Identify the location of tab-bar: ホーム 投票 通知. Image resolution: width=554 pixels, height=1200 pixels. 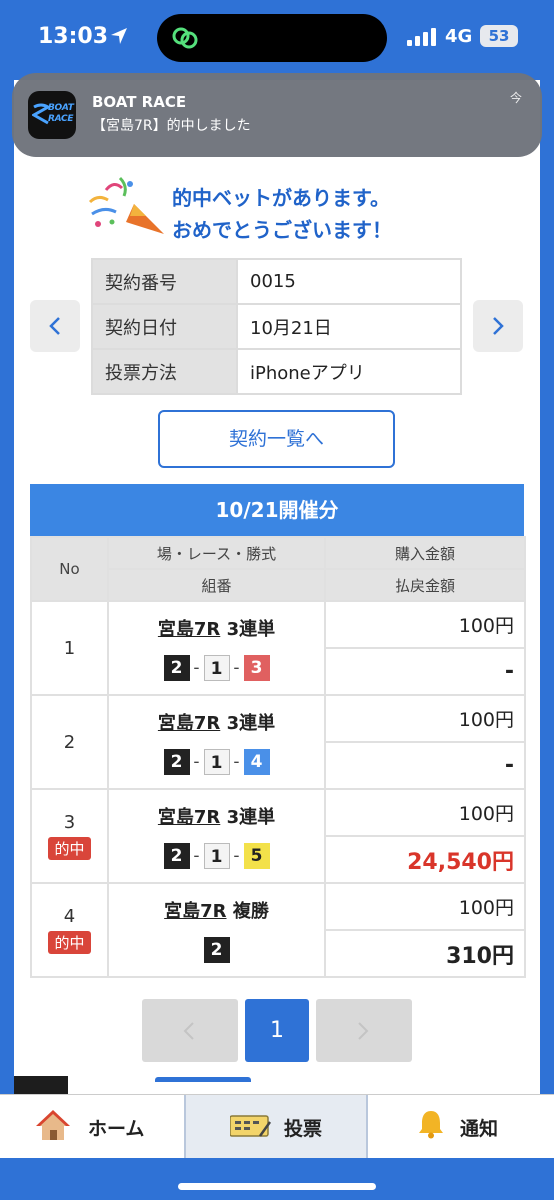
(277, 1126).